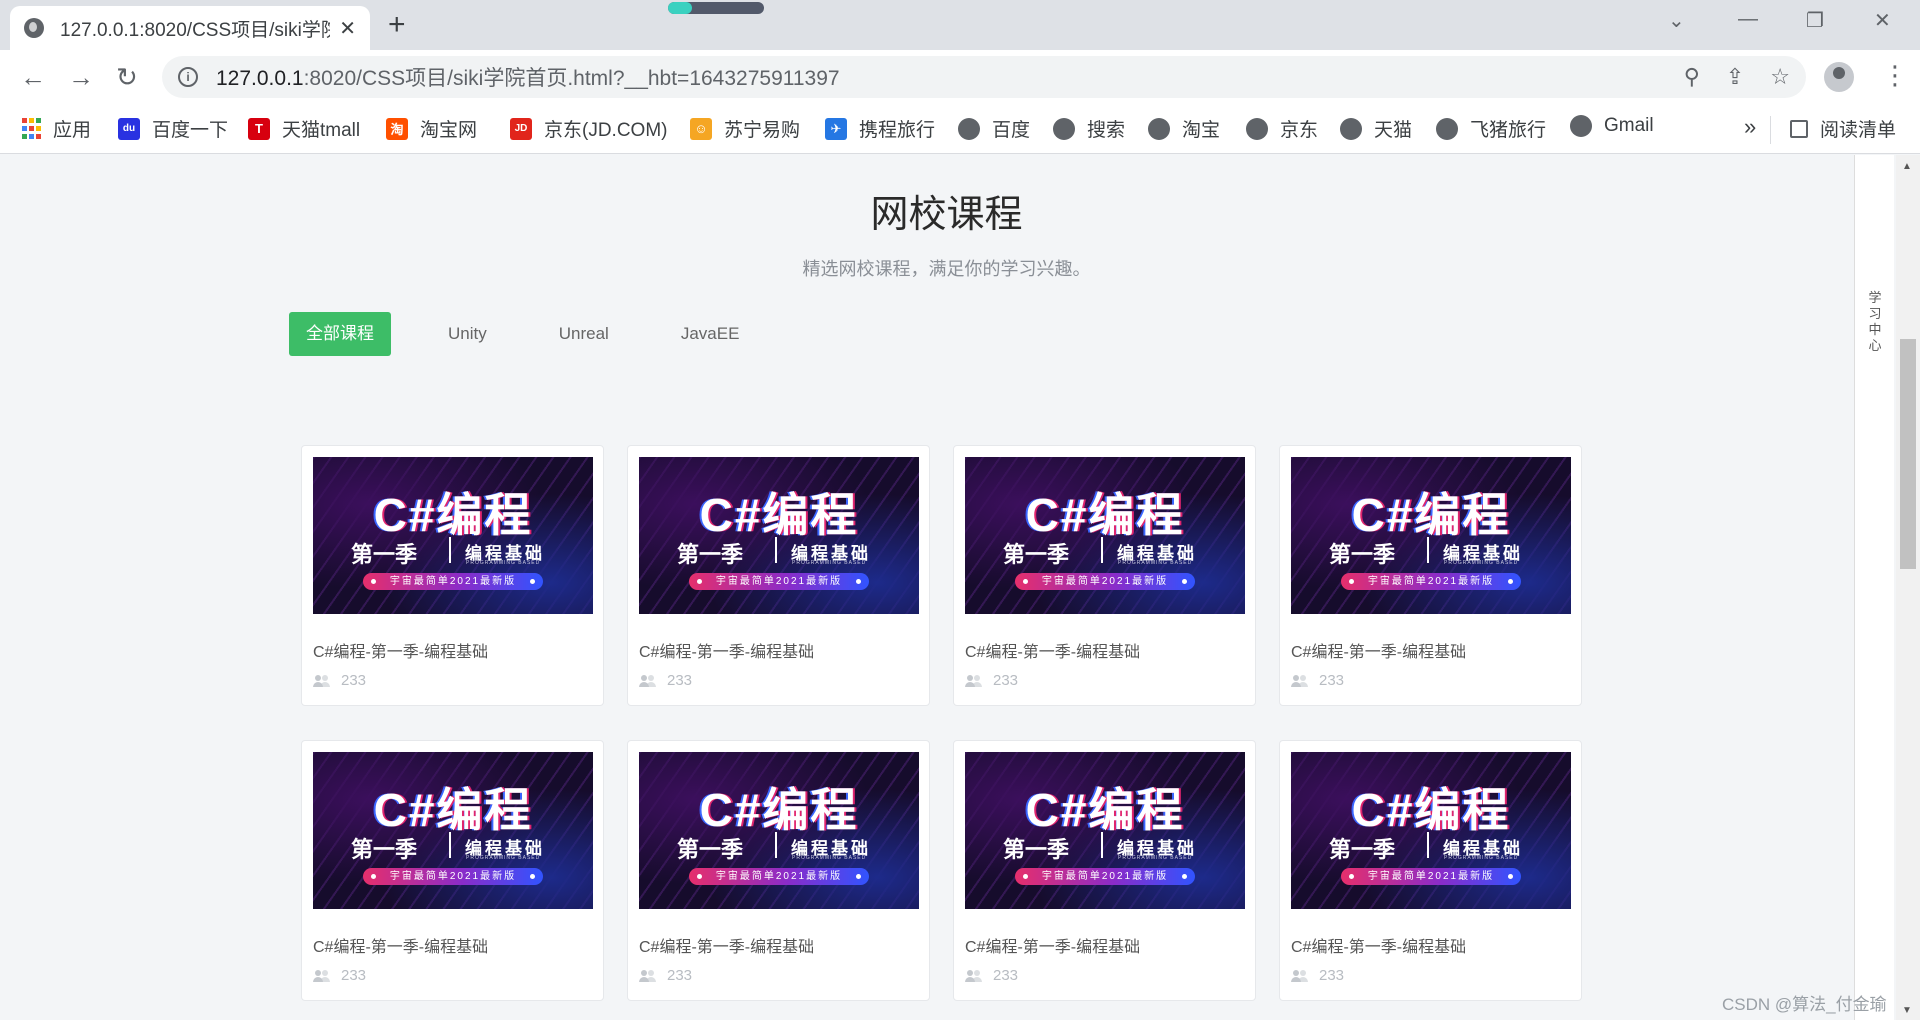  I want to click on bookmark-label: 京东, so click(1299, 130).